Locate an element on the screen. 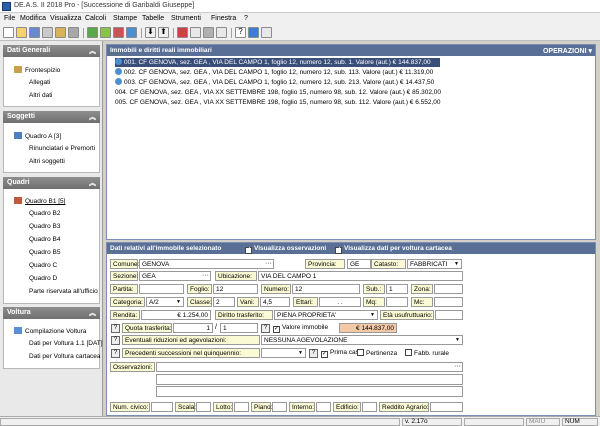 This screenshot has width=600, height=426. riduzioni-help-icon: ? is located at coordinates (115, 340).